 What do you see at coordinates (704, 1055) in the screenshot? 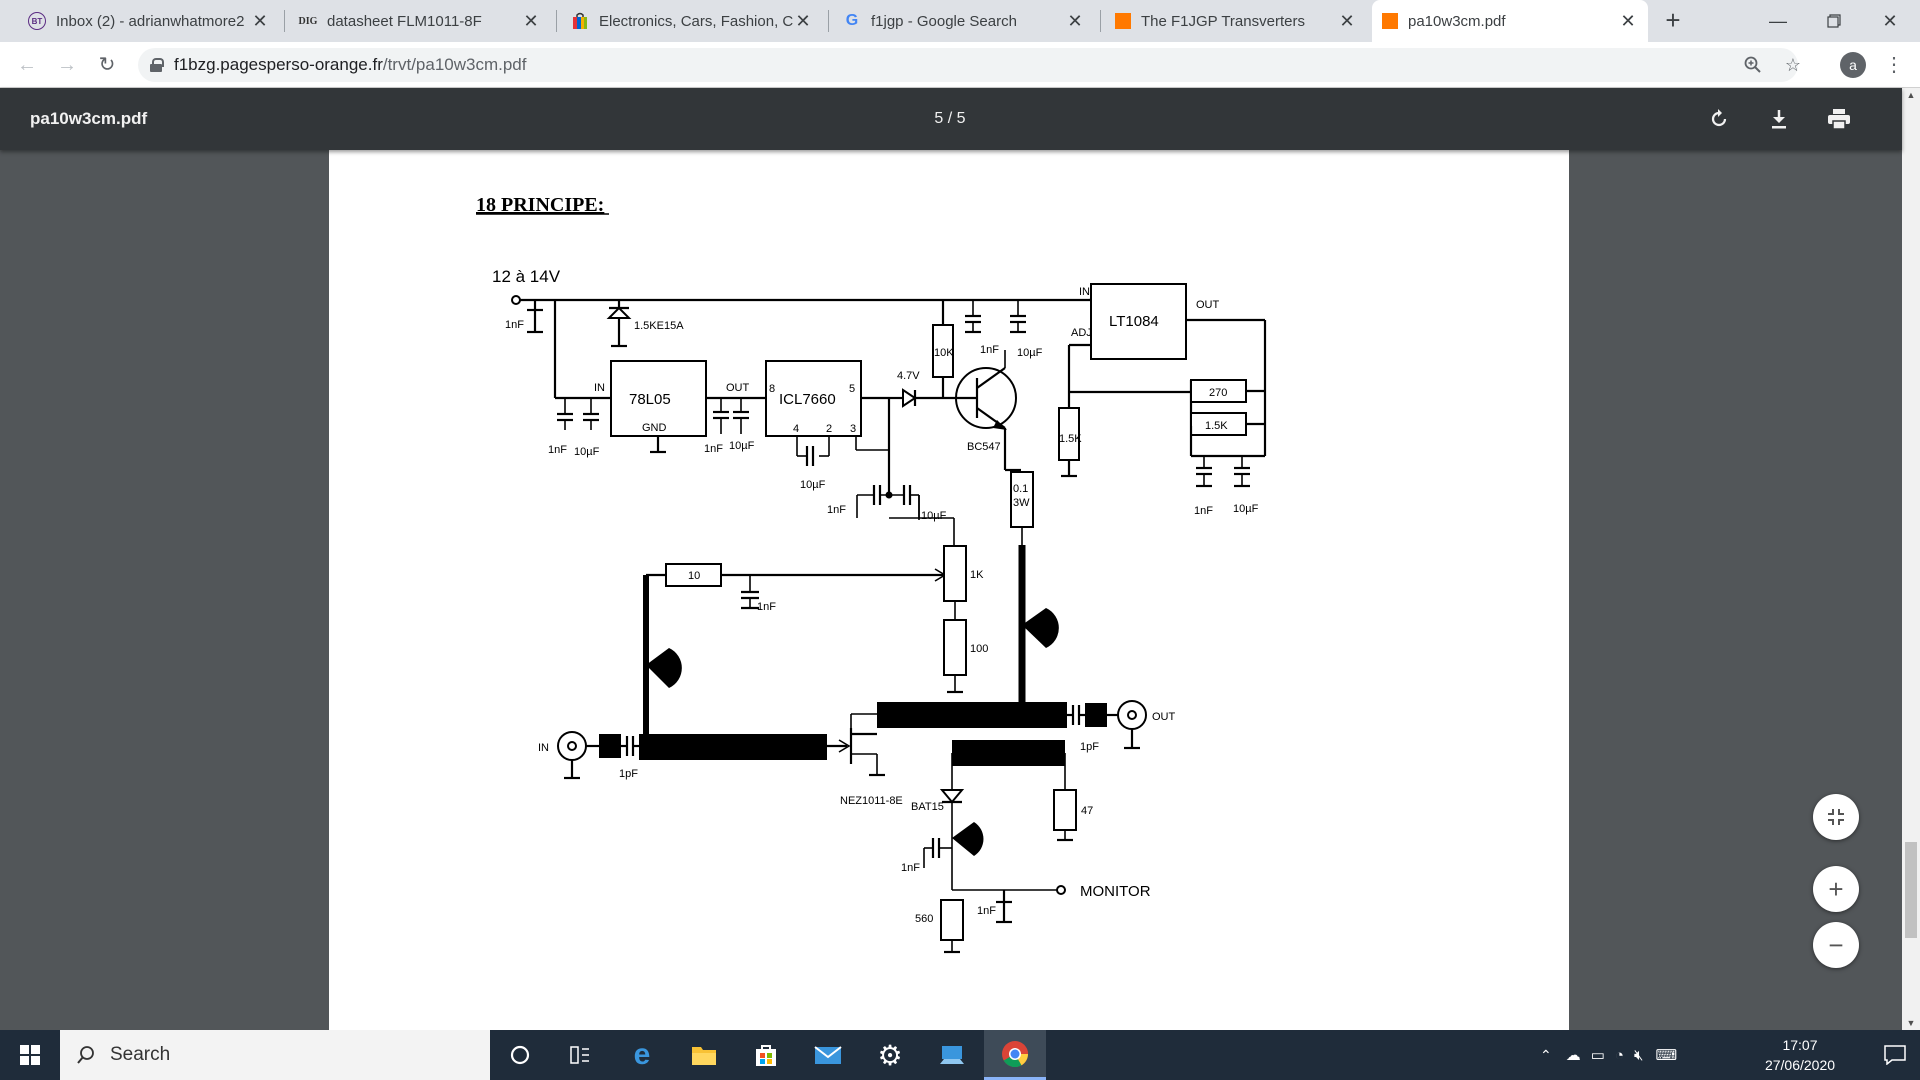
I see `file-explorer-icon` at bounding box center [704, 1055].